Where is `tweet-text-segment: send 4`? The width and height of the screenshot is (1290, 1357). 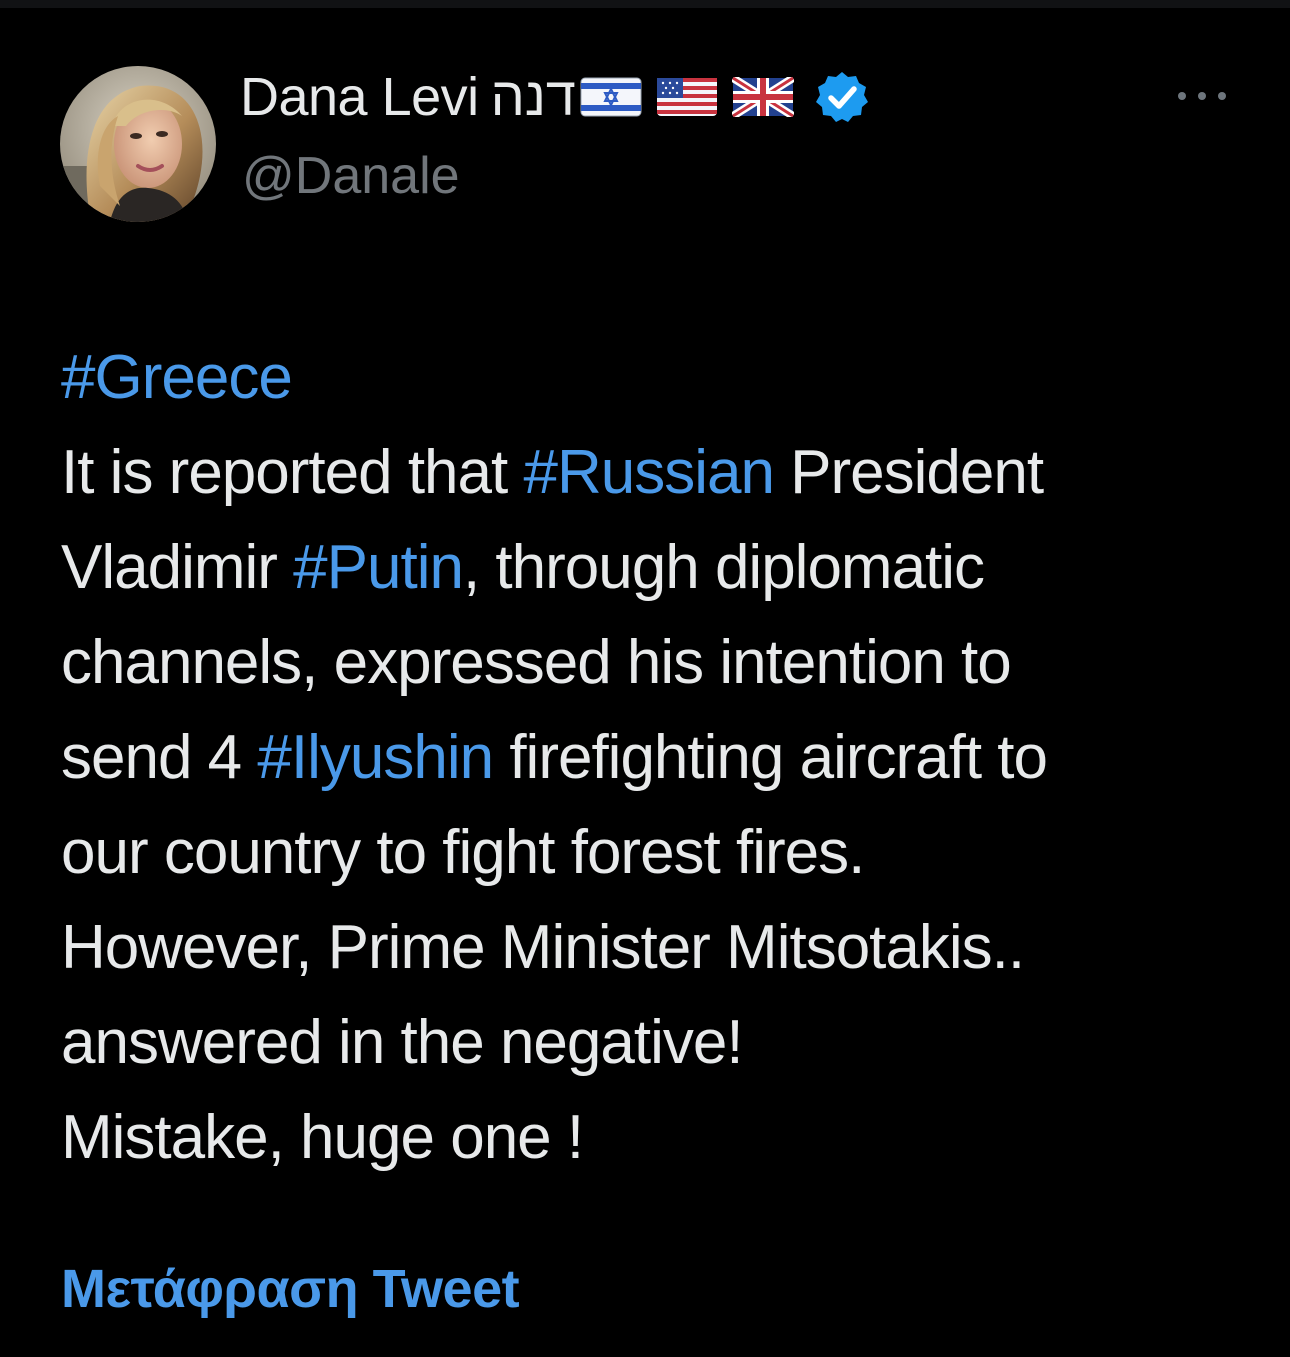
tweet-text-segment: send 4 is located at coordinates (159, 757).